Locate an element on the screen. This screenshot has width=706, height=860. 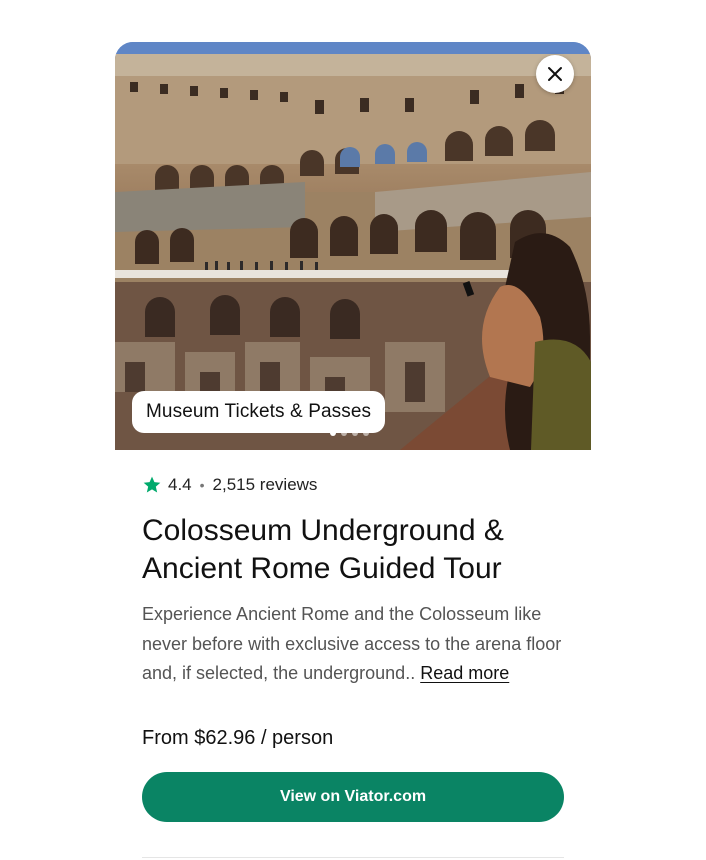
rating-row: 4.4 • 2,515 reviews is located at coordinates (229, 485).